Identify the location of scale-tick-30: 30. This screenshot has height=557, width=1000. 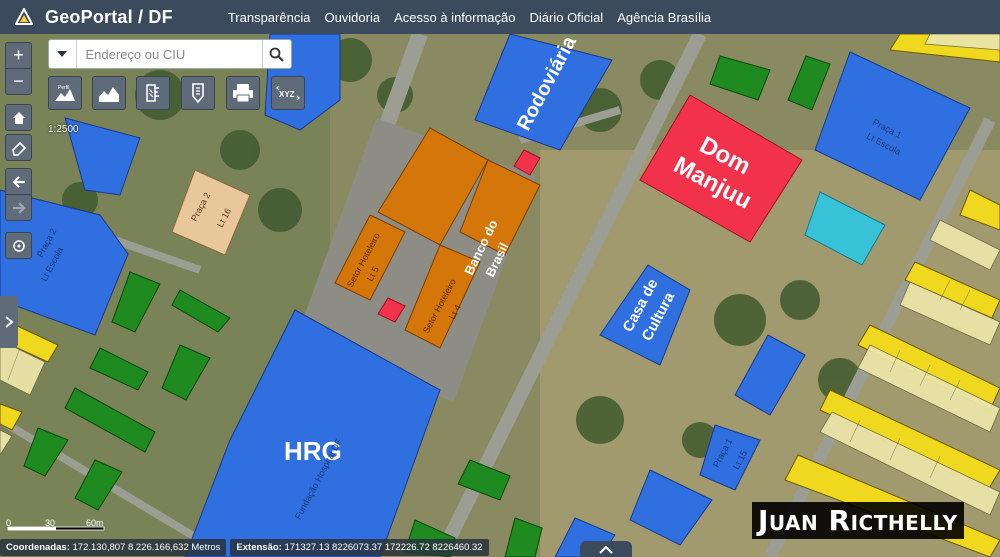
(50, 523).